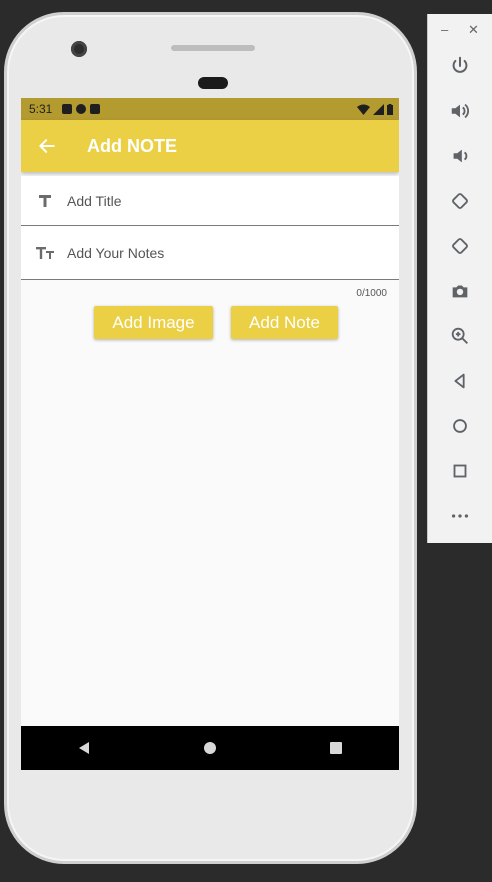  Describe the element at coordinates (217, 200) in the screenshot. I see `title-input` at that location.